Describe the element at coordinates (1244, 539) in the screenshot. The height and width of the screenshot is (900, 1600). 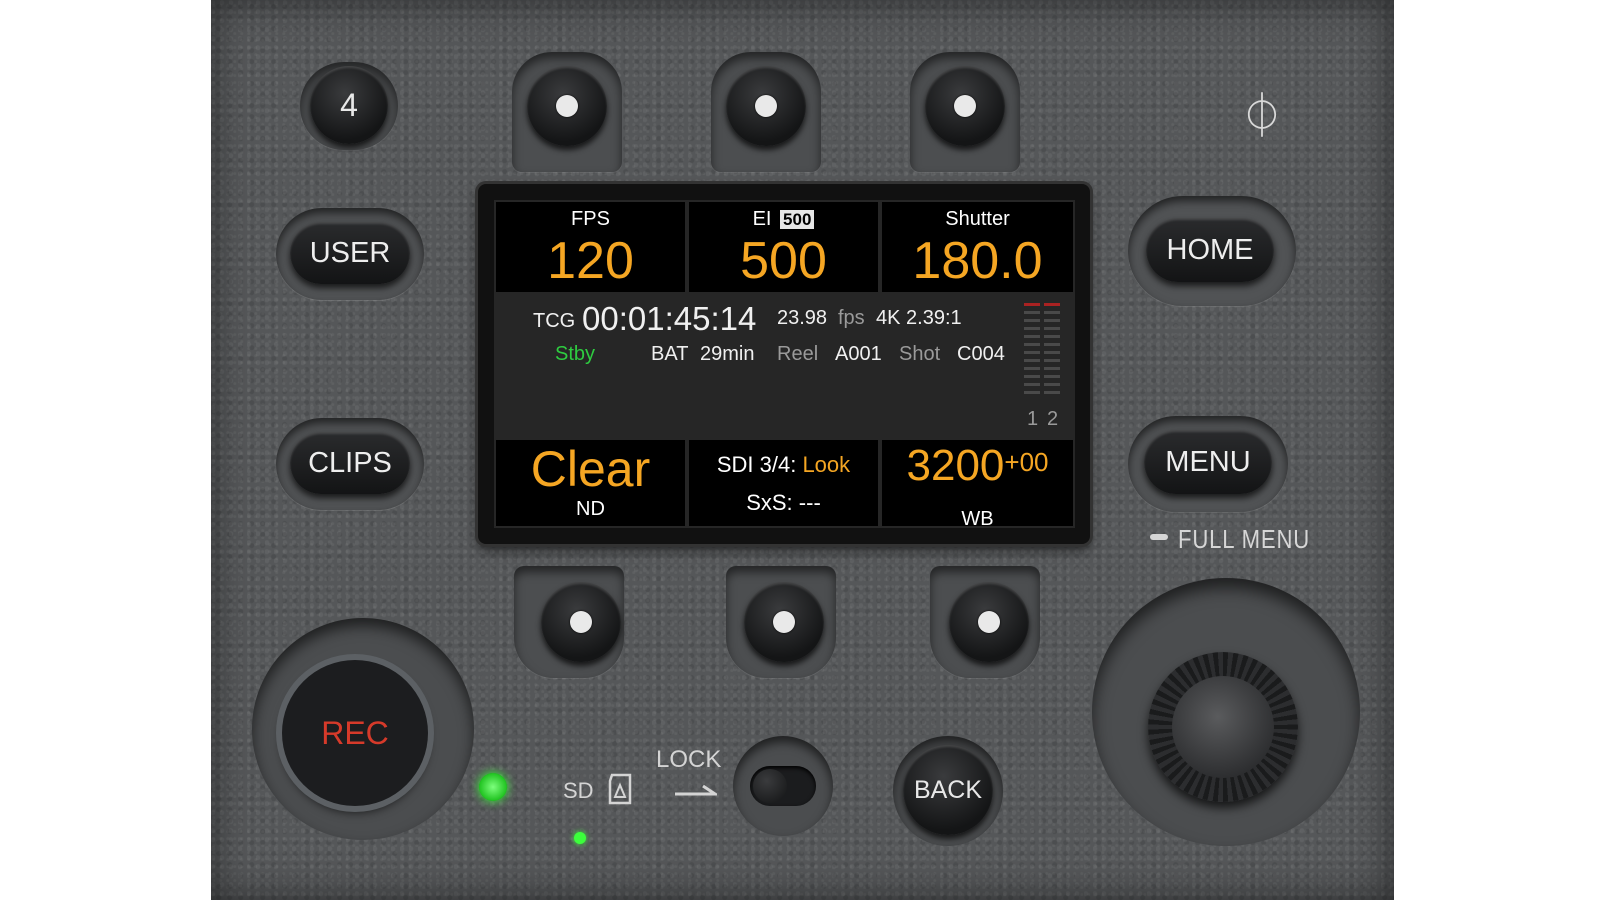
I see `full-menu-label: FULL MENU` at that location.